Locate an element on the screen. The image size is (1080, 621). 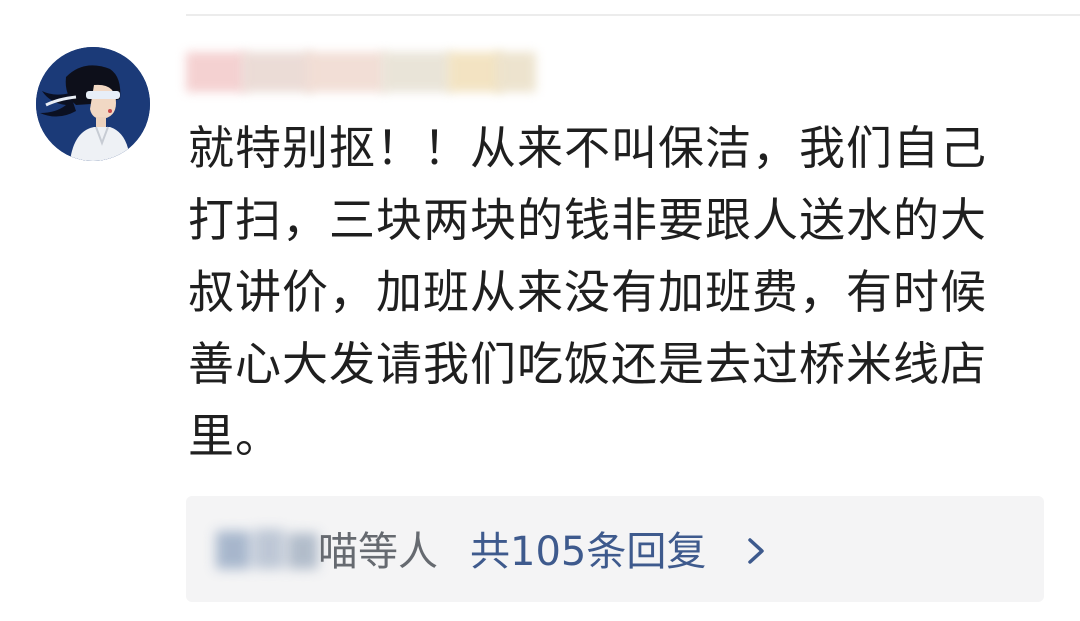
top-divider is located at coordinates (633, 15).